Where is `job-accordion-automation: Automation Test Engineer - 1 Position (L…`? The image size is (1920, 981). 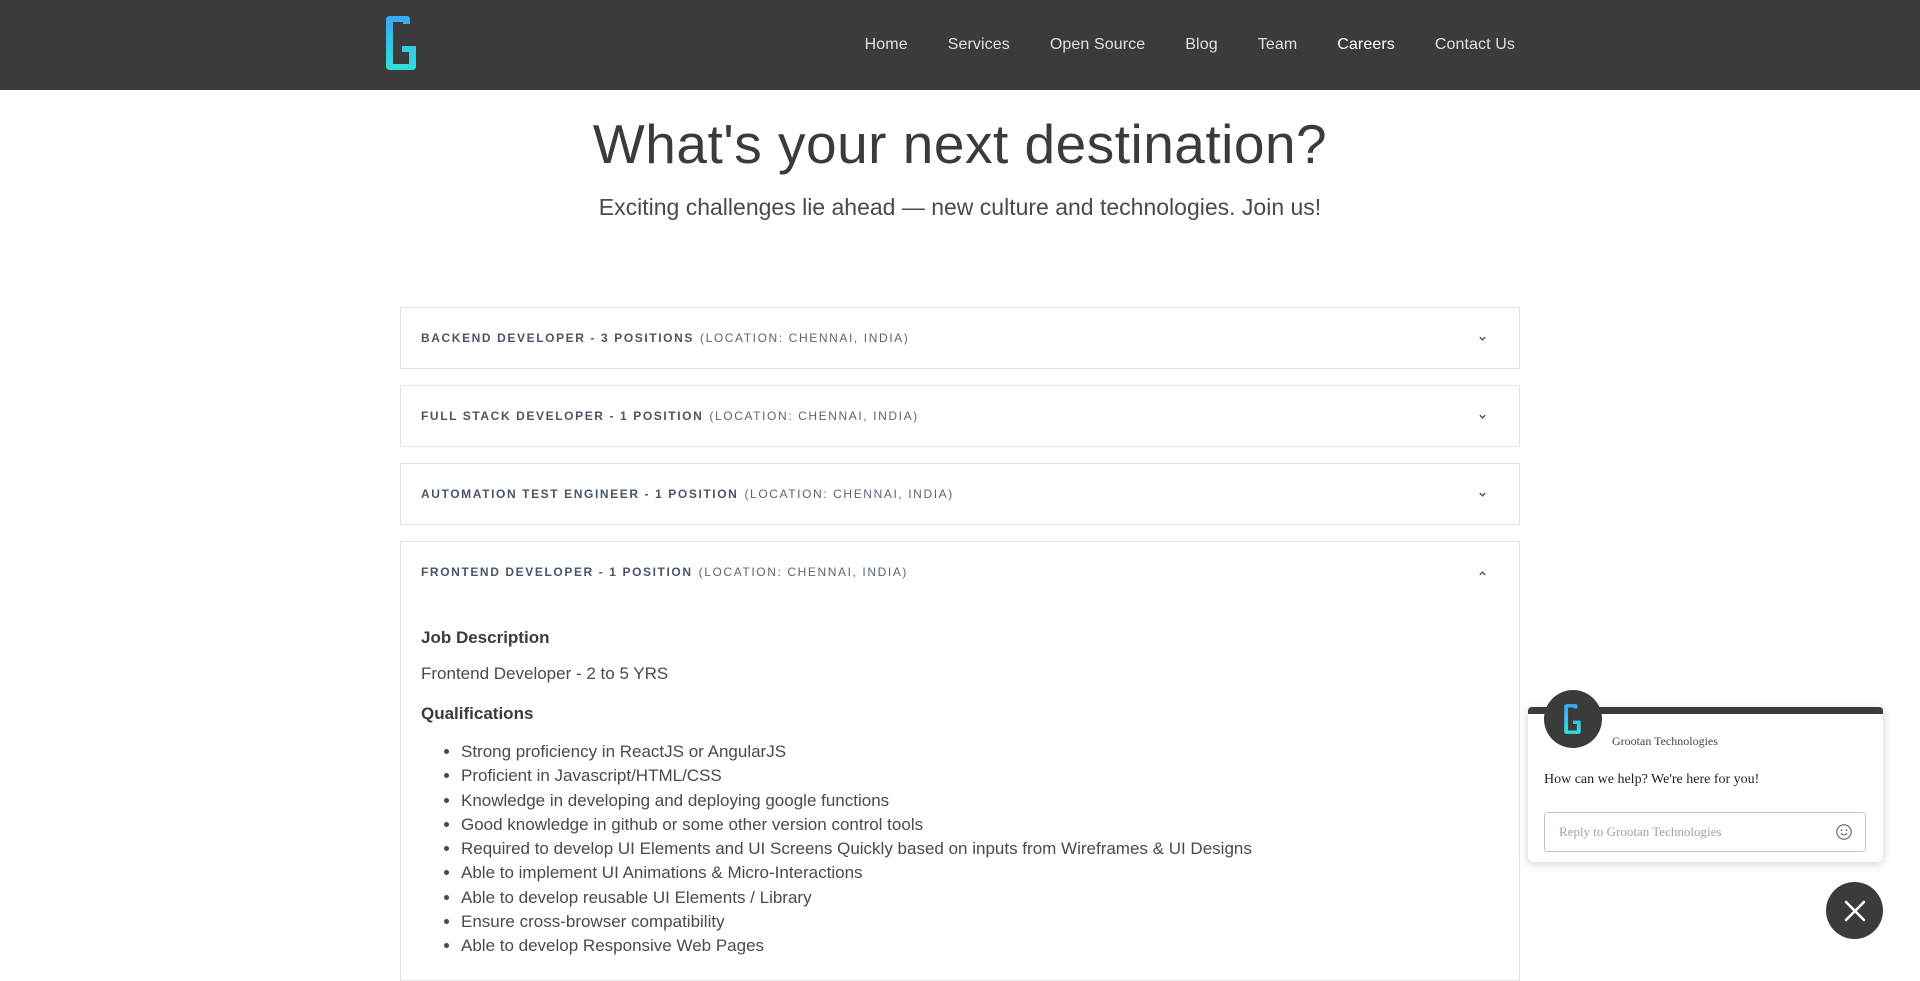 job-accordion-automation: Automation Test Engineer - 1 Position (L… is located at coordinates (960, 494).